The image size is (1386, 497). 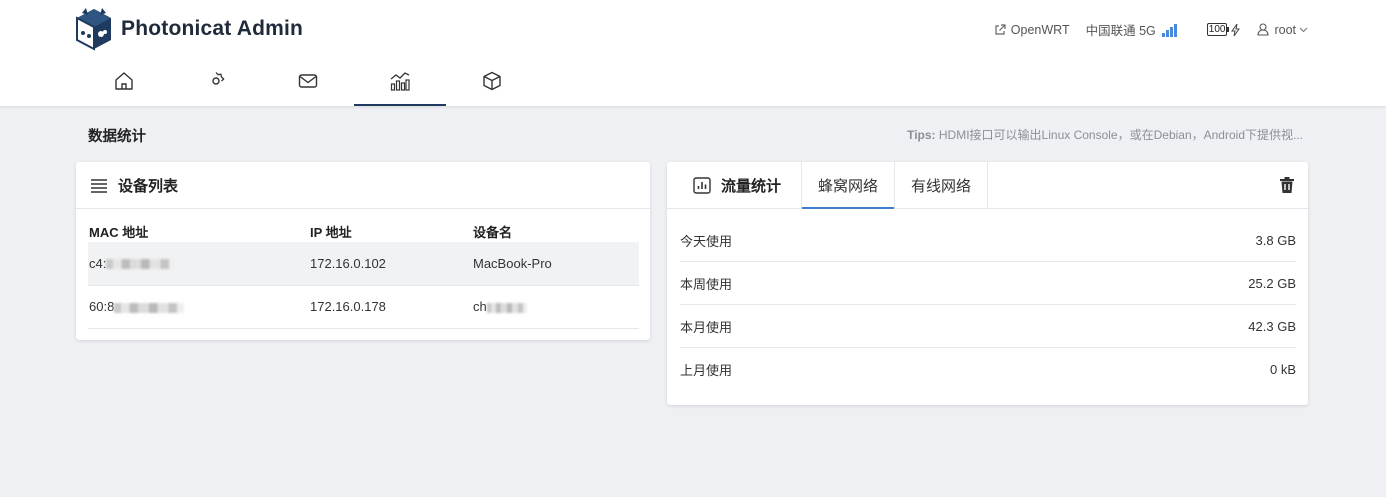 What do you see at coordinates (390, 264) in the screenshot?
I see `ip-cell: 172.16.0.102` at bounding box center [390, 264].